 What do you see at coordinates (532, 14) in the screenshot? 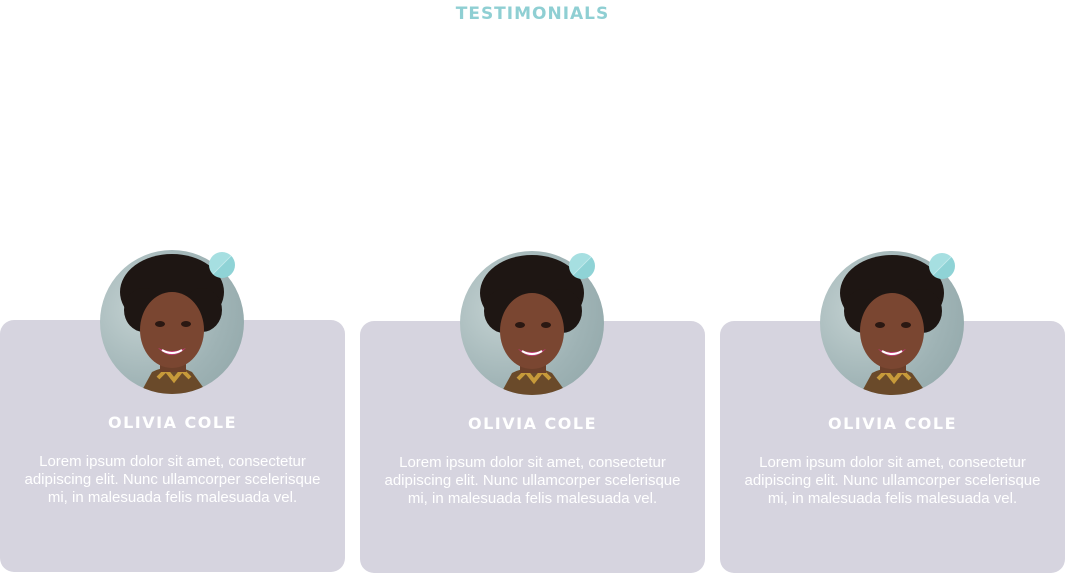
I see `section-title: TESTIMONIALS` at bounding box center [532, 14].